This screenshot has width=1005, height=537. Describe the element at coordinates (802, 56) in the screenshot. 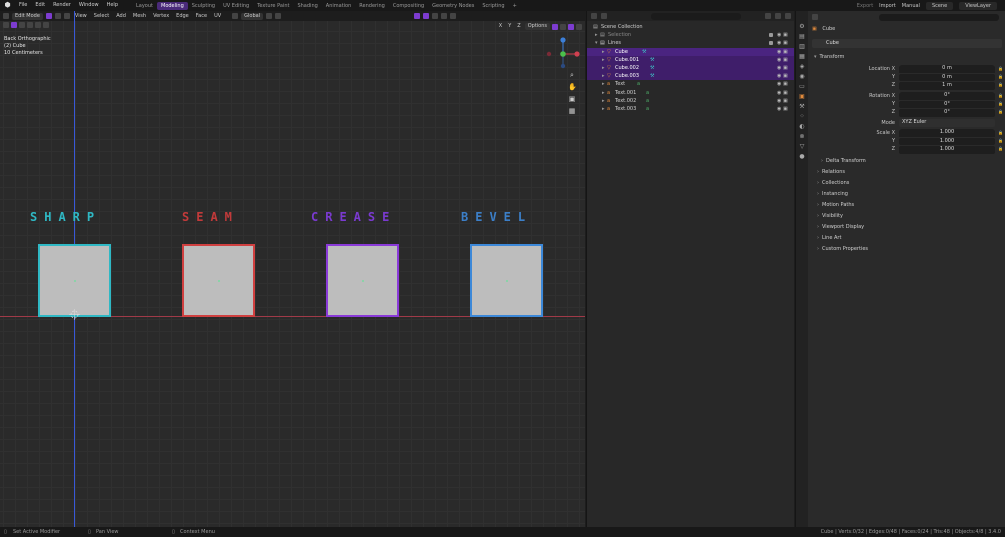

I see `view-layer-tab-icon: ▦` at that location.